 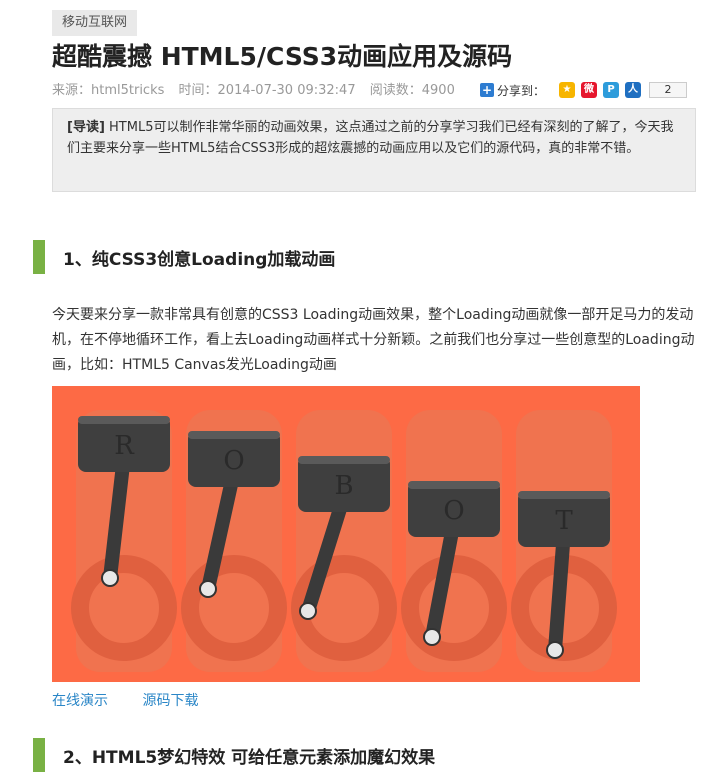 What do you see at coordinates (487, 90) in the screenshot?
I see `share-plus-icon: +` at bounding box center [487, 90].